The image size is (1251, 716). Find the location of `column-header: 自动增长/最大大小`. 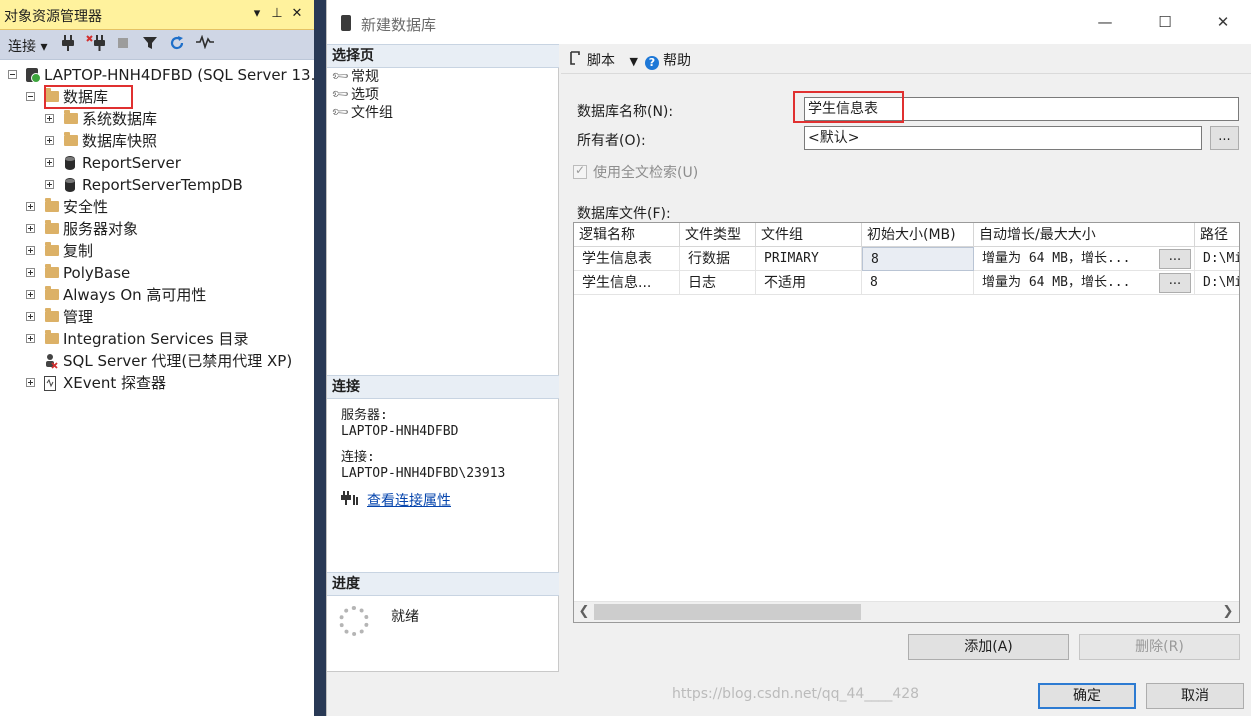

column-header: 自动增长/最大大小 is located at coordinates (1084, 235).